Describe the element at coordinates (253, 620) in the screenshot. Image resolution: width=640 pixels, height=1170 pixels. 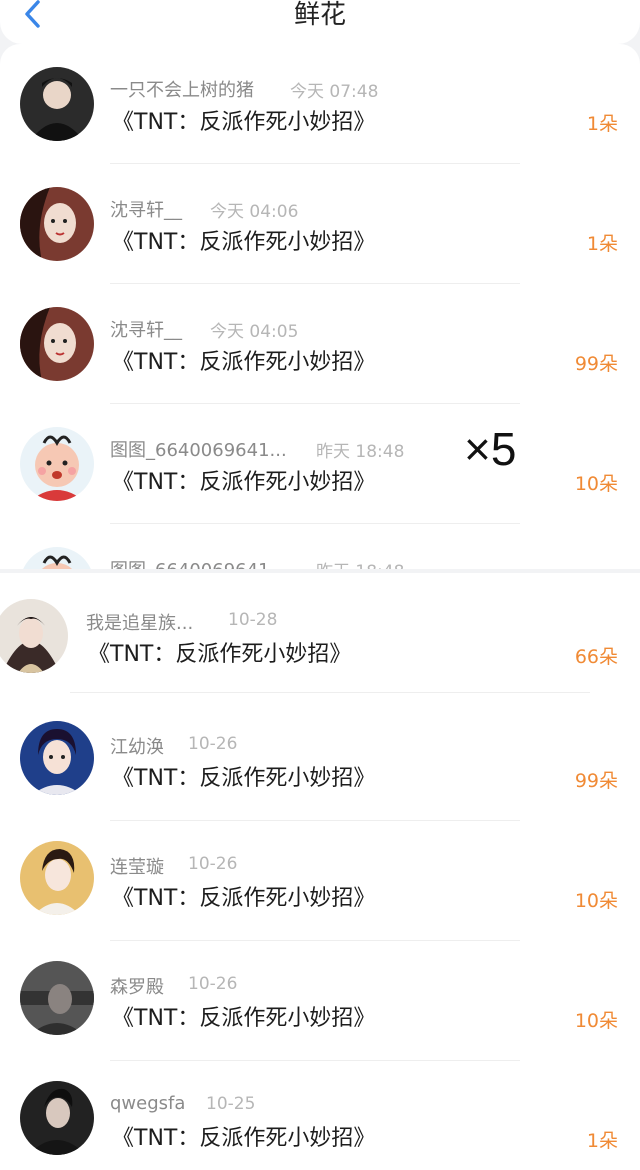
I see `send-time: 10-28` at that location.